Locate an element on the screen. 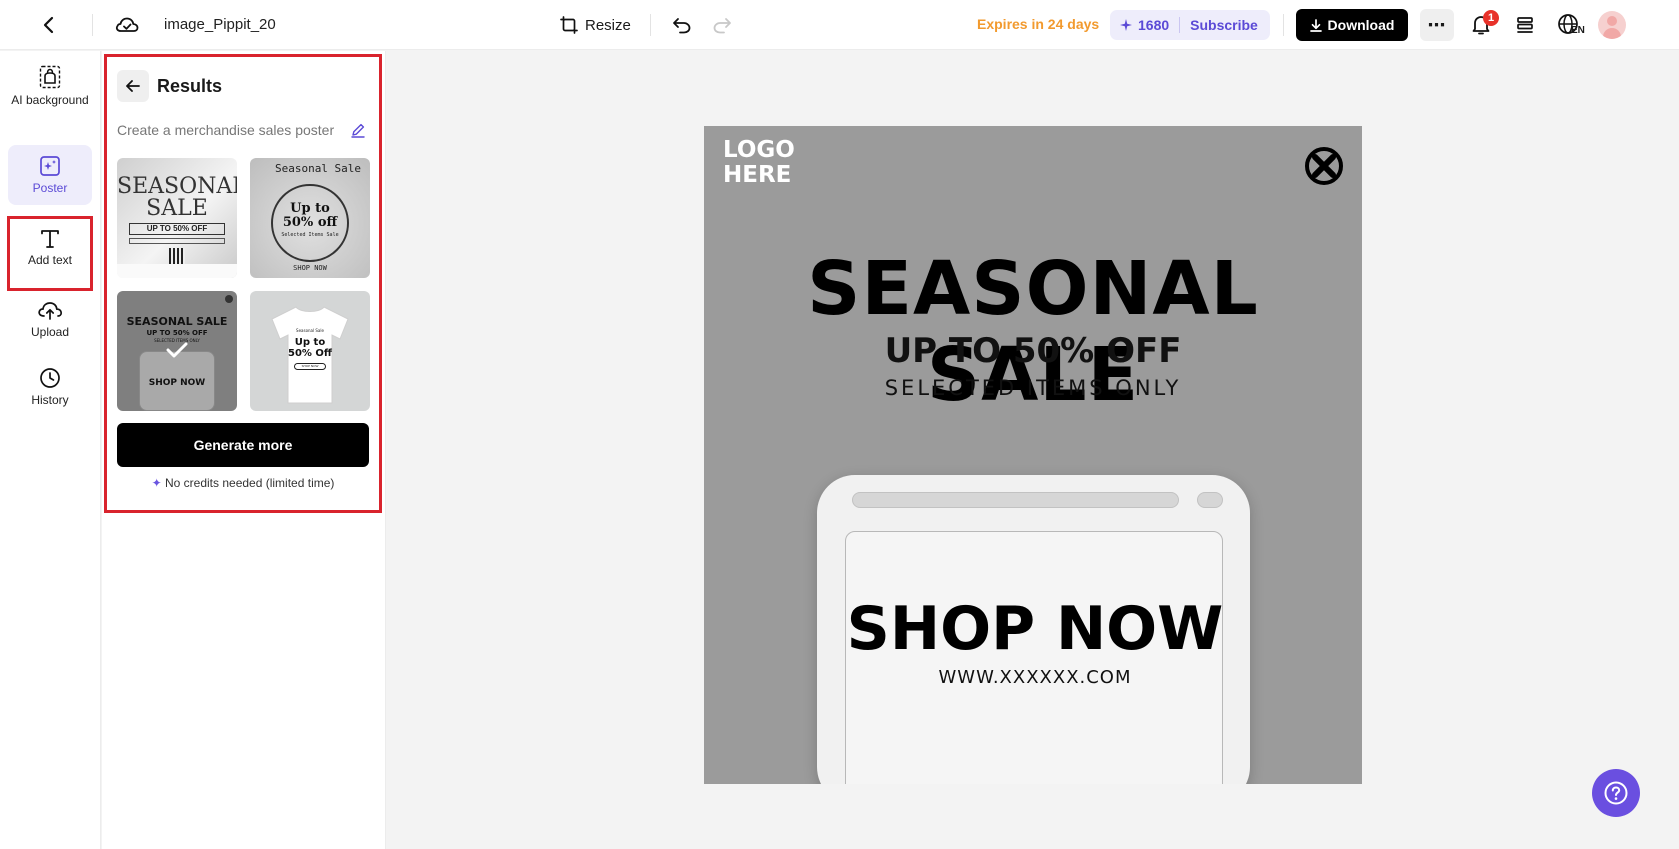  more-options-icon: ⋯ is located at coordinates (1437, 25).